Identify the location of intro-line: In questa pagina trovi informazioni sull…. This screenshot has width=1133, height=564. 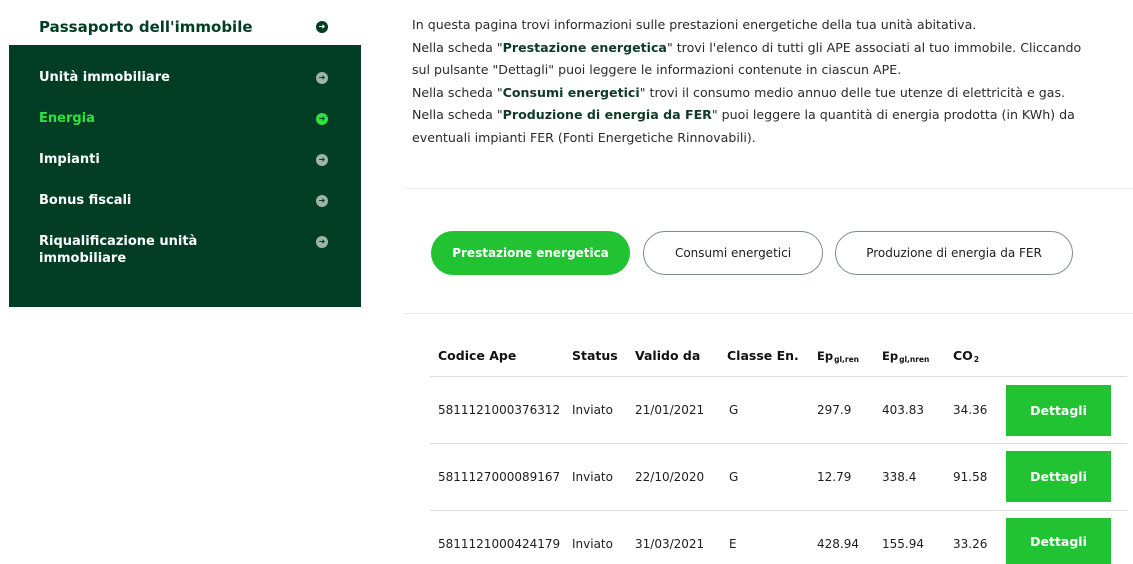
(694, 24).